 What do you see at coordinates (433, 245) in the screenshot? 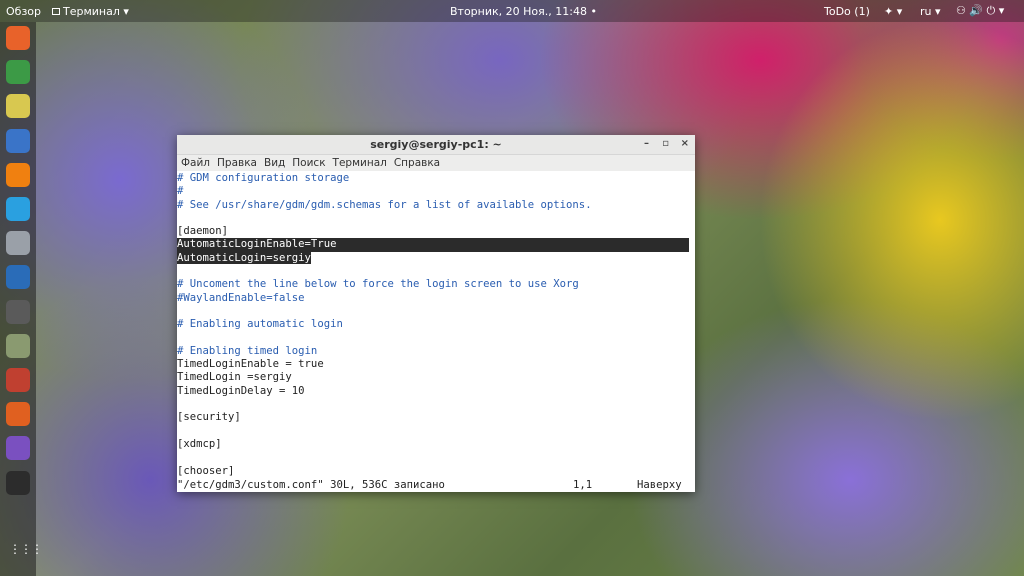
I see `terminal-line: AutomaticLoginEnable=True` at bounding box center [433, 245].